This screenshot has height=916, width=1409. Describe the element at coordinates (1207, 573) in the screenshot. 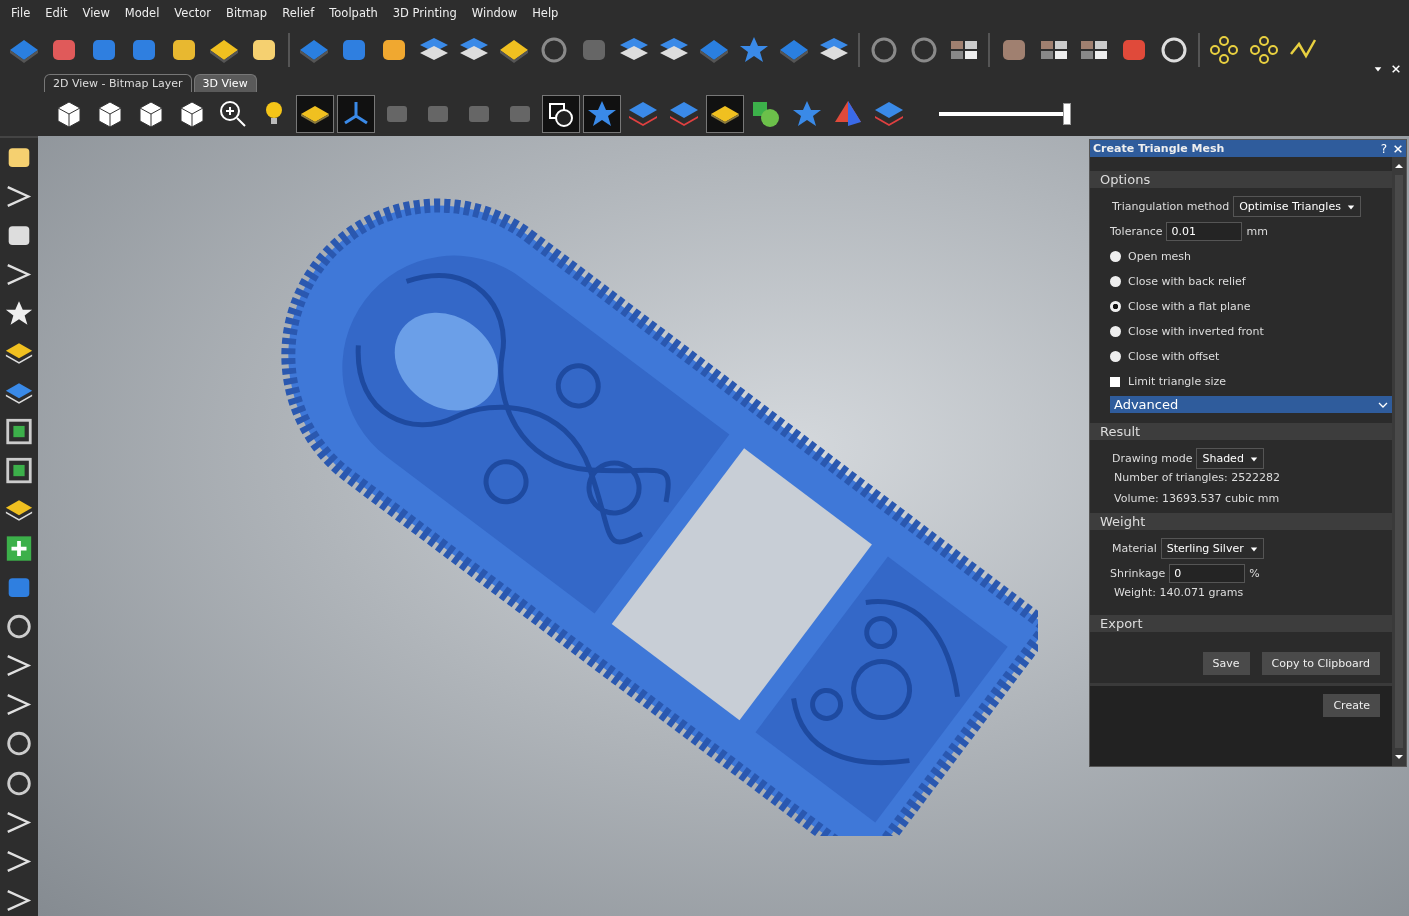

I see `shrinkage-field: 0` at that location.